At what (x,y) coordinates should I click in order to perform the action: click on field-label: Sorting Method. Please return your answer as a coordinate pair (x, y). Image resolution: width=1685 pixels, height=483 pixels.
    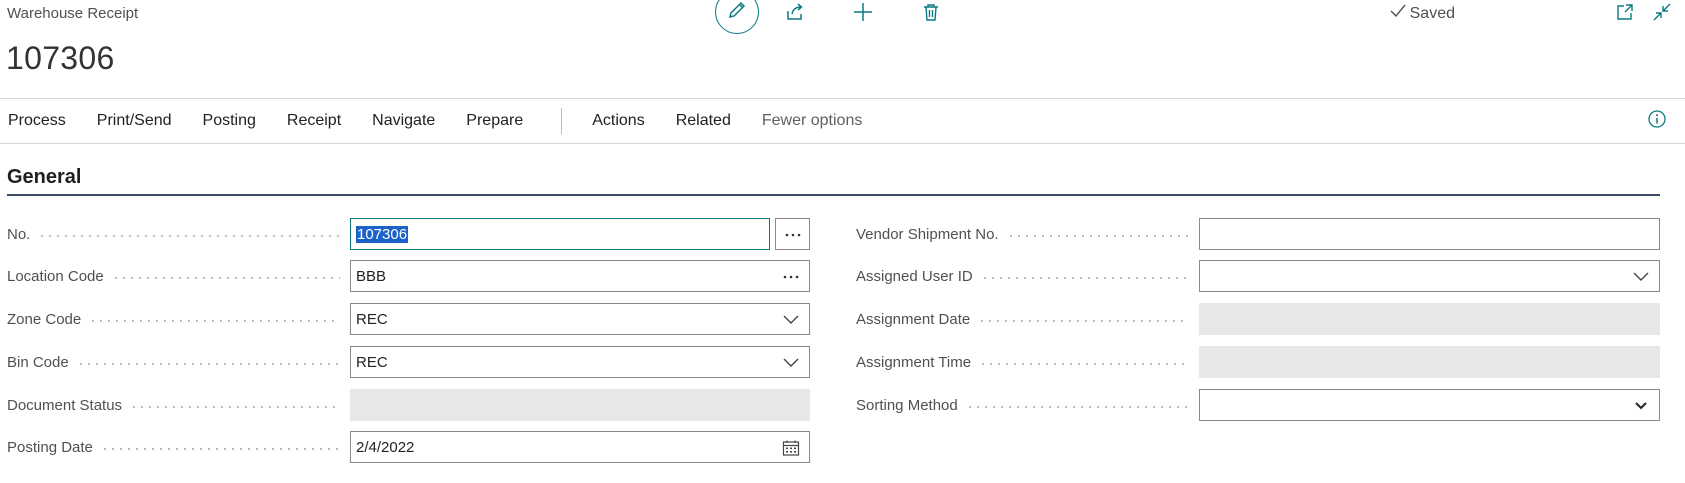
    Looking at the image, I should click on (1027, 405).